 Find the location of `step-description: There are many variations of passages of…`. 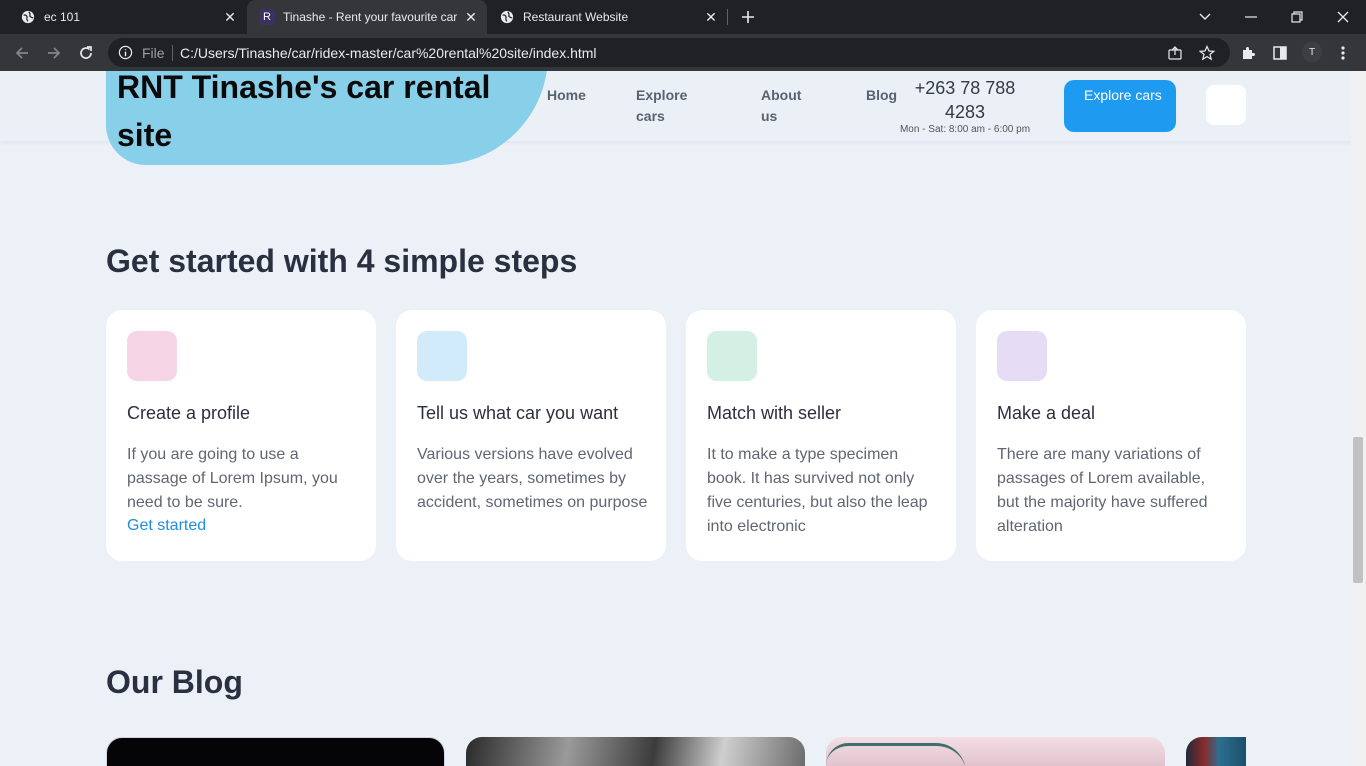

step-description: There are many variations of passages of… is located at coordinates (1102, 490).